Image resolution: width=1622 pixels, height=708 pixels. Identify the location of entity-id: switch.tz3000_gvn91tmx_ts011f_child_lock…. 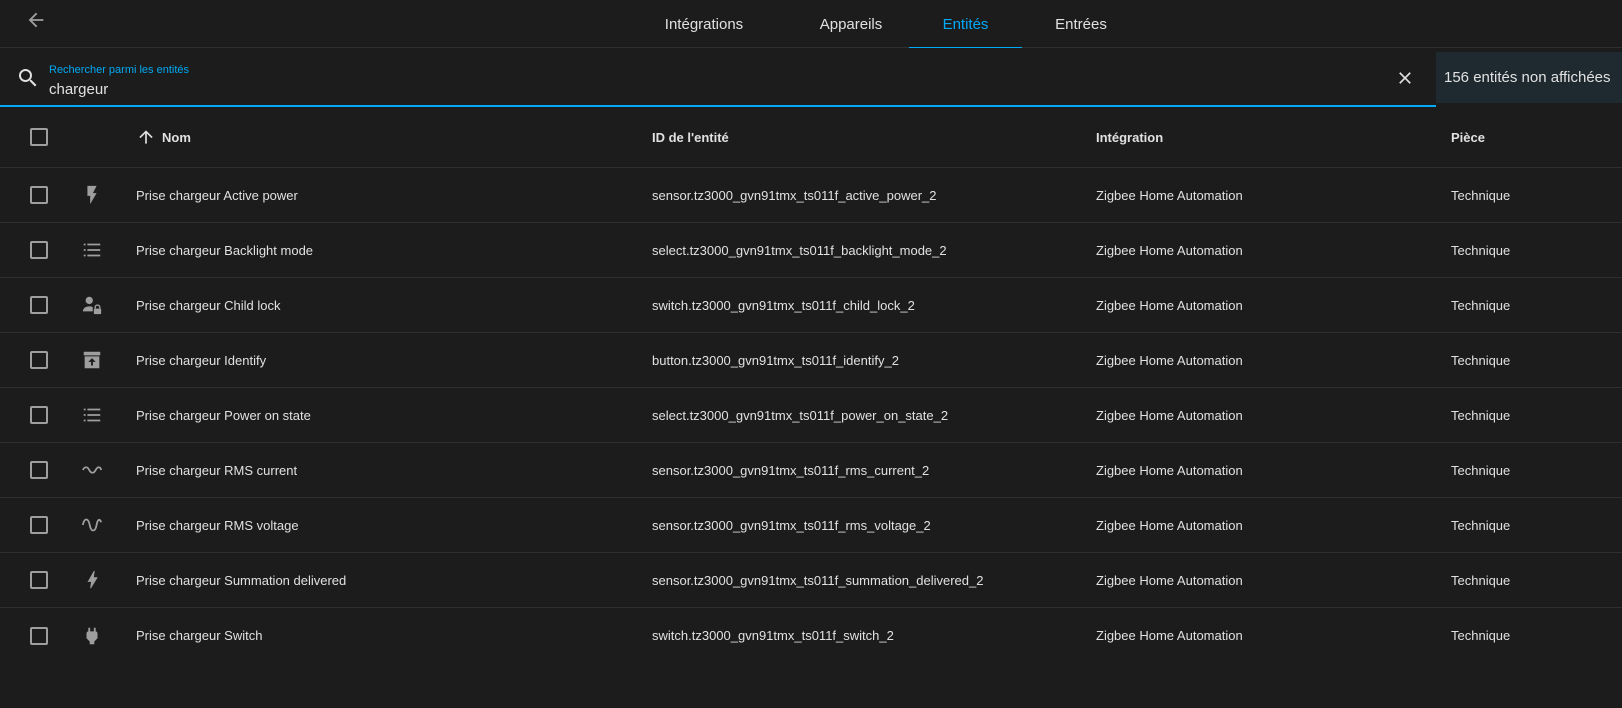
(783, 305).